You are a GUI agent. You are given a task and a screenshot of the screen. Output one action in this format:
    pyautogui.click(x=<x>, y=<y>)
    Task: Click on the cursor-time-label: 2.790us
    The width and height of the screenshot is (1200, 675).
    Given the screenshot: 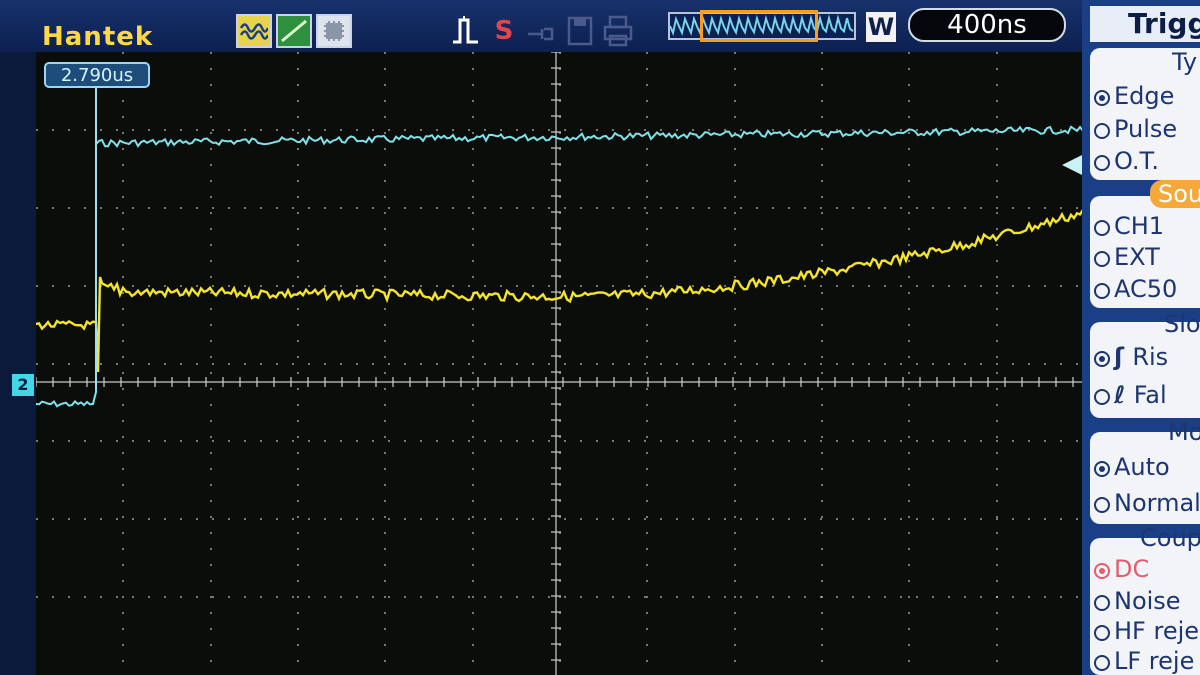 What is the action you would take?
    pyautogui.click(x=97, y=75)
    